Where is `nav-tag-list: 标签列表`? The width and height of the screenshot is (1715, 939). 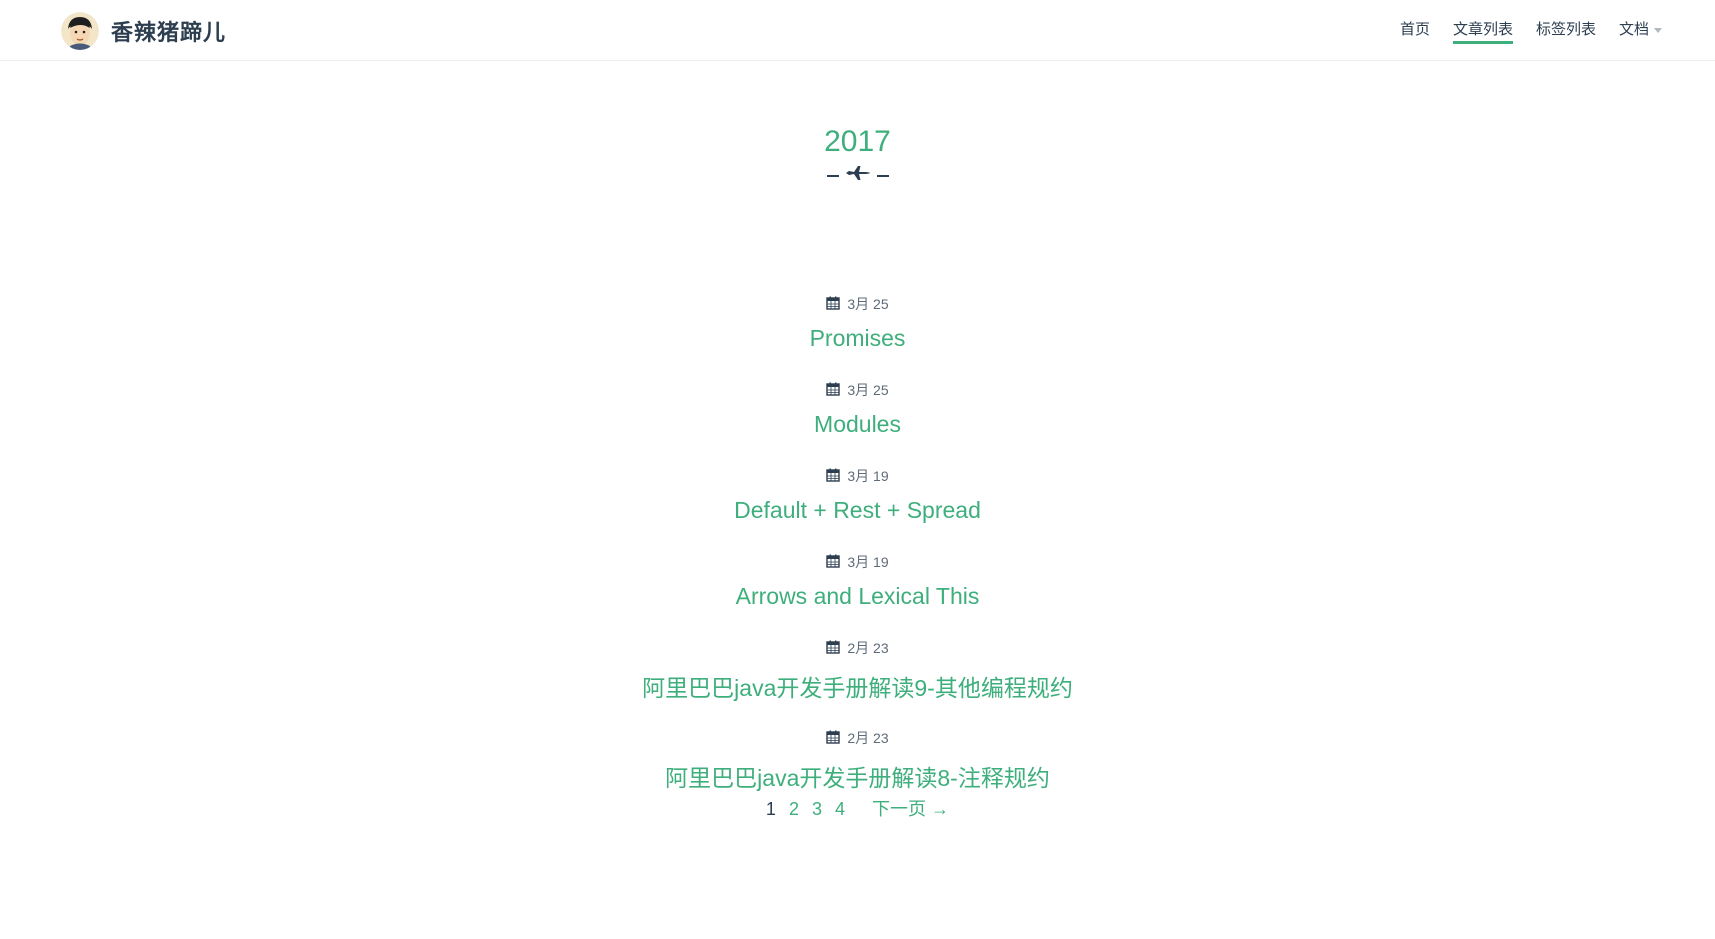
nav-tag-list: 标签列表 is located at coordinates (1566, 31).